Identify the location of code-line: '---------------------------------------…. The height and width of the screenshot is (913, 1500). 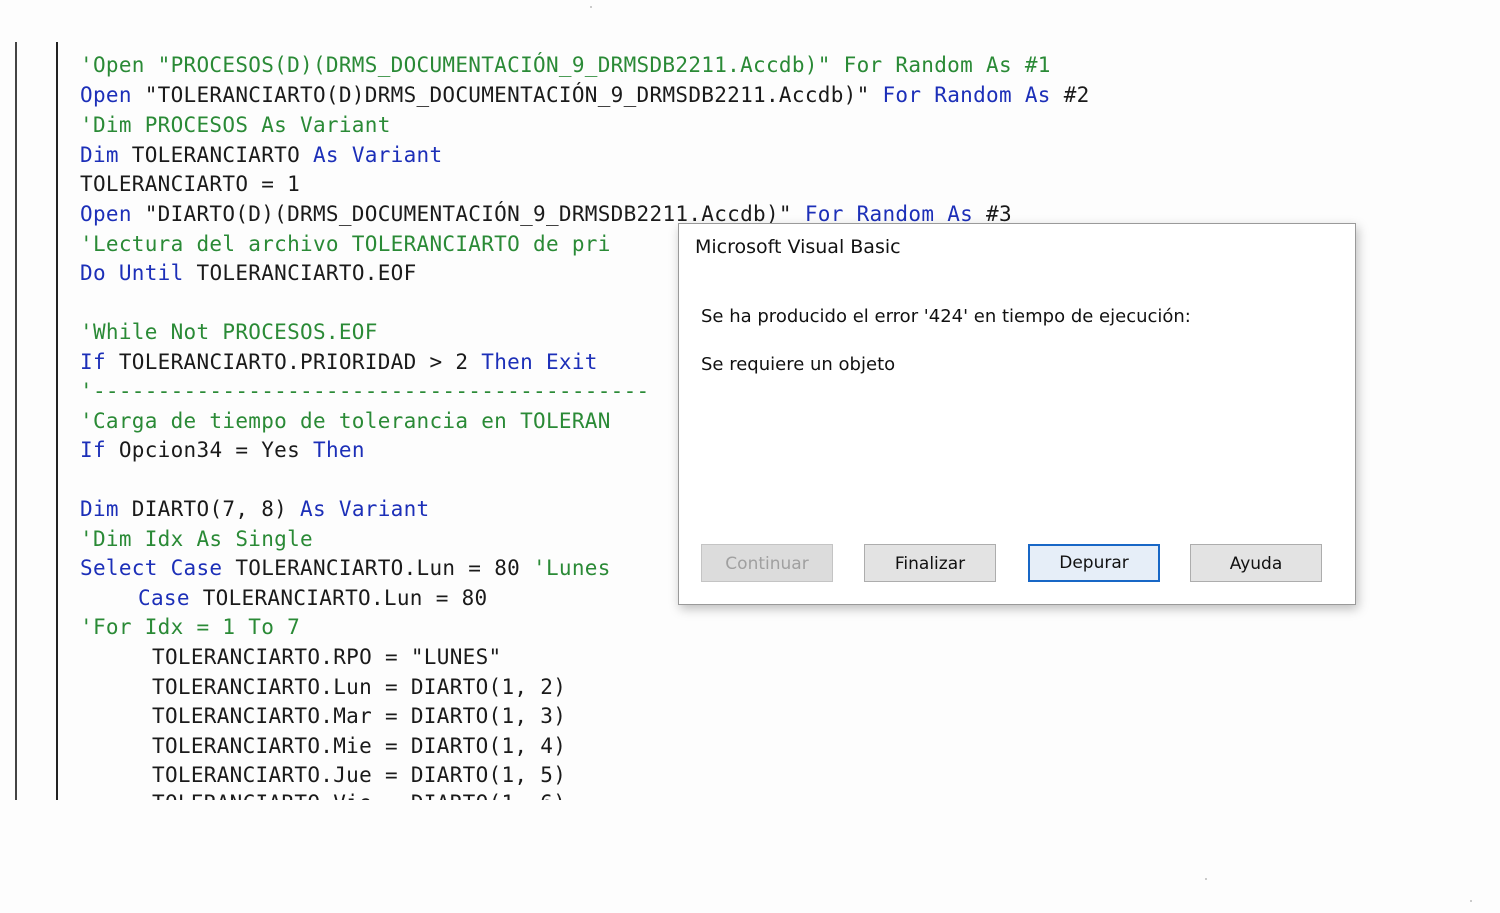
(365, 391).